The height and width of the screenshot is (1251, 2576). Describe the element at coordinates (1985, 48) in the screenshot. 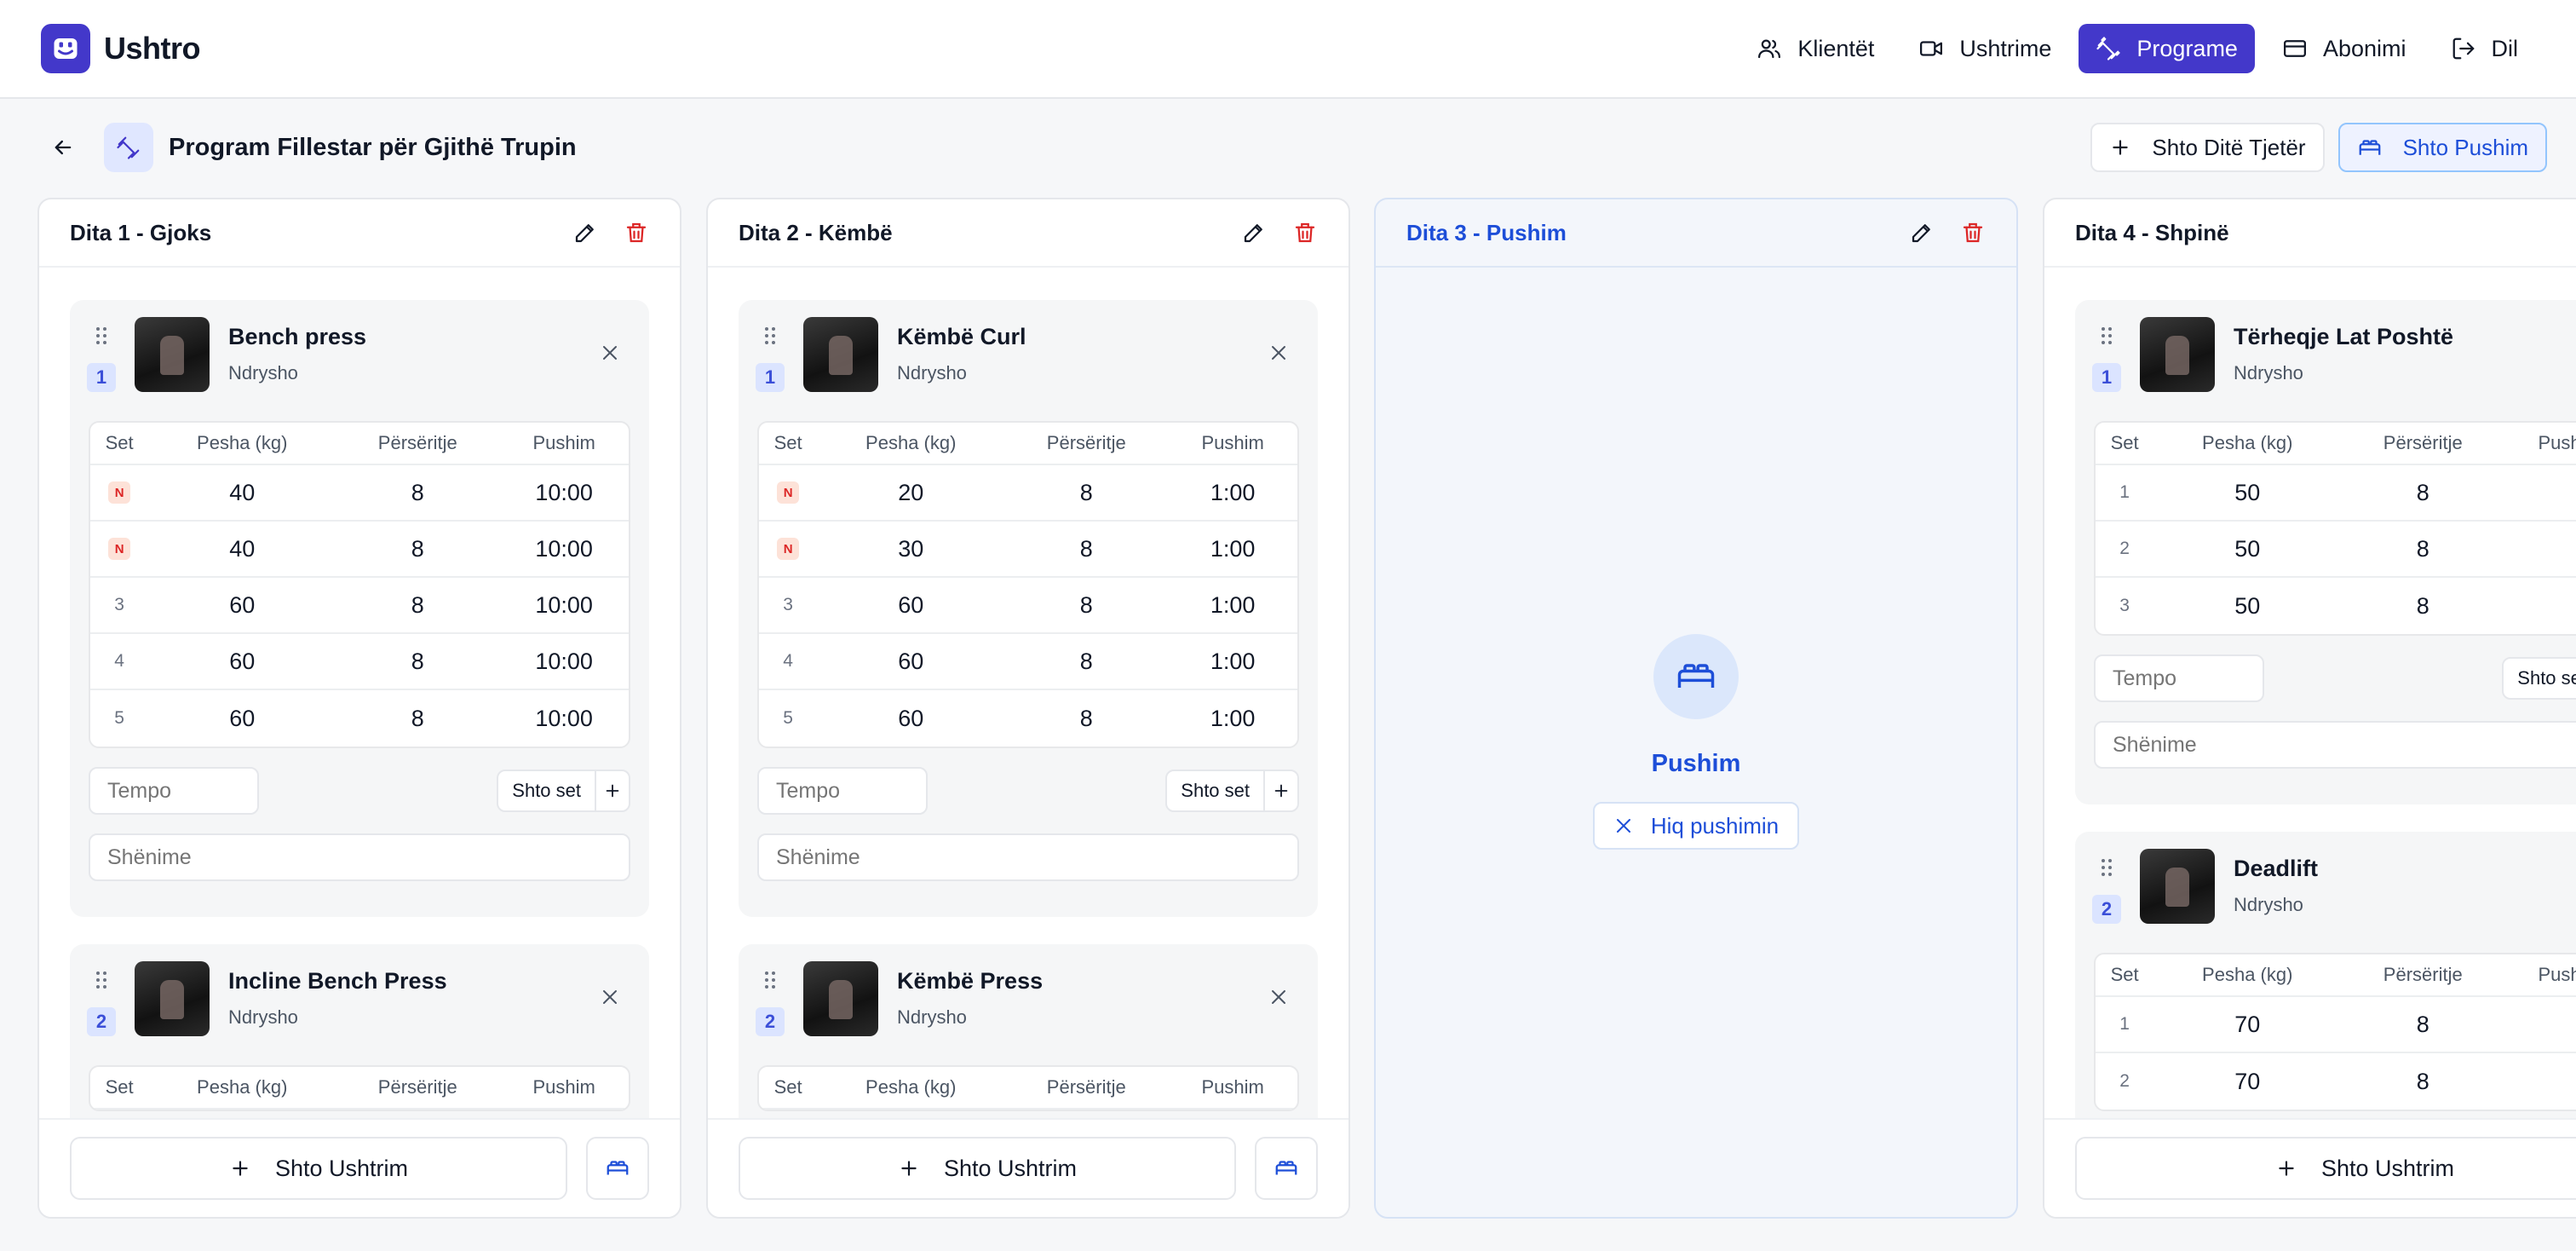

I see `nav-item-exercises: Ushtrime` at that location.